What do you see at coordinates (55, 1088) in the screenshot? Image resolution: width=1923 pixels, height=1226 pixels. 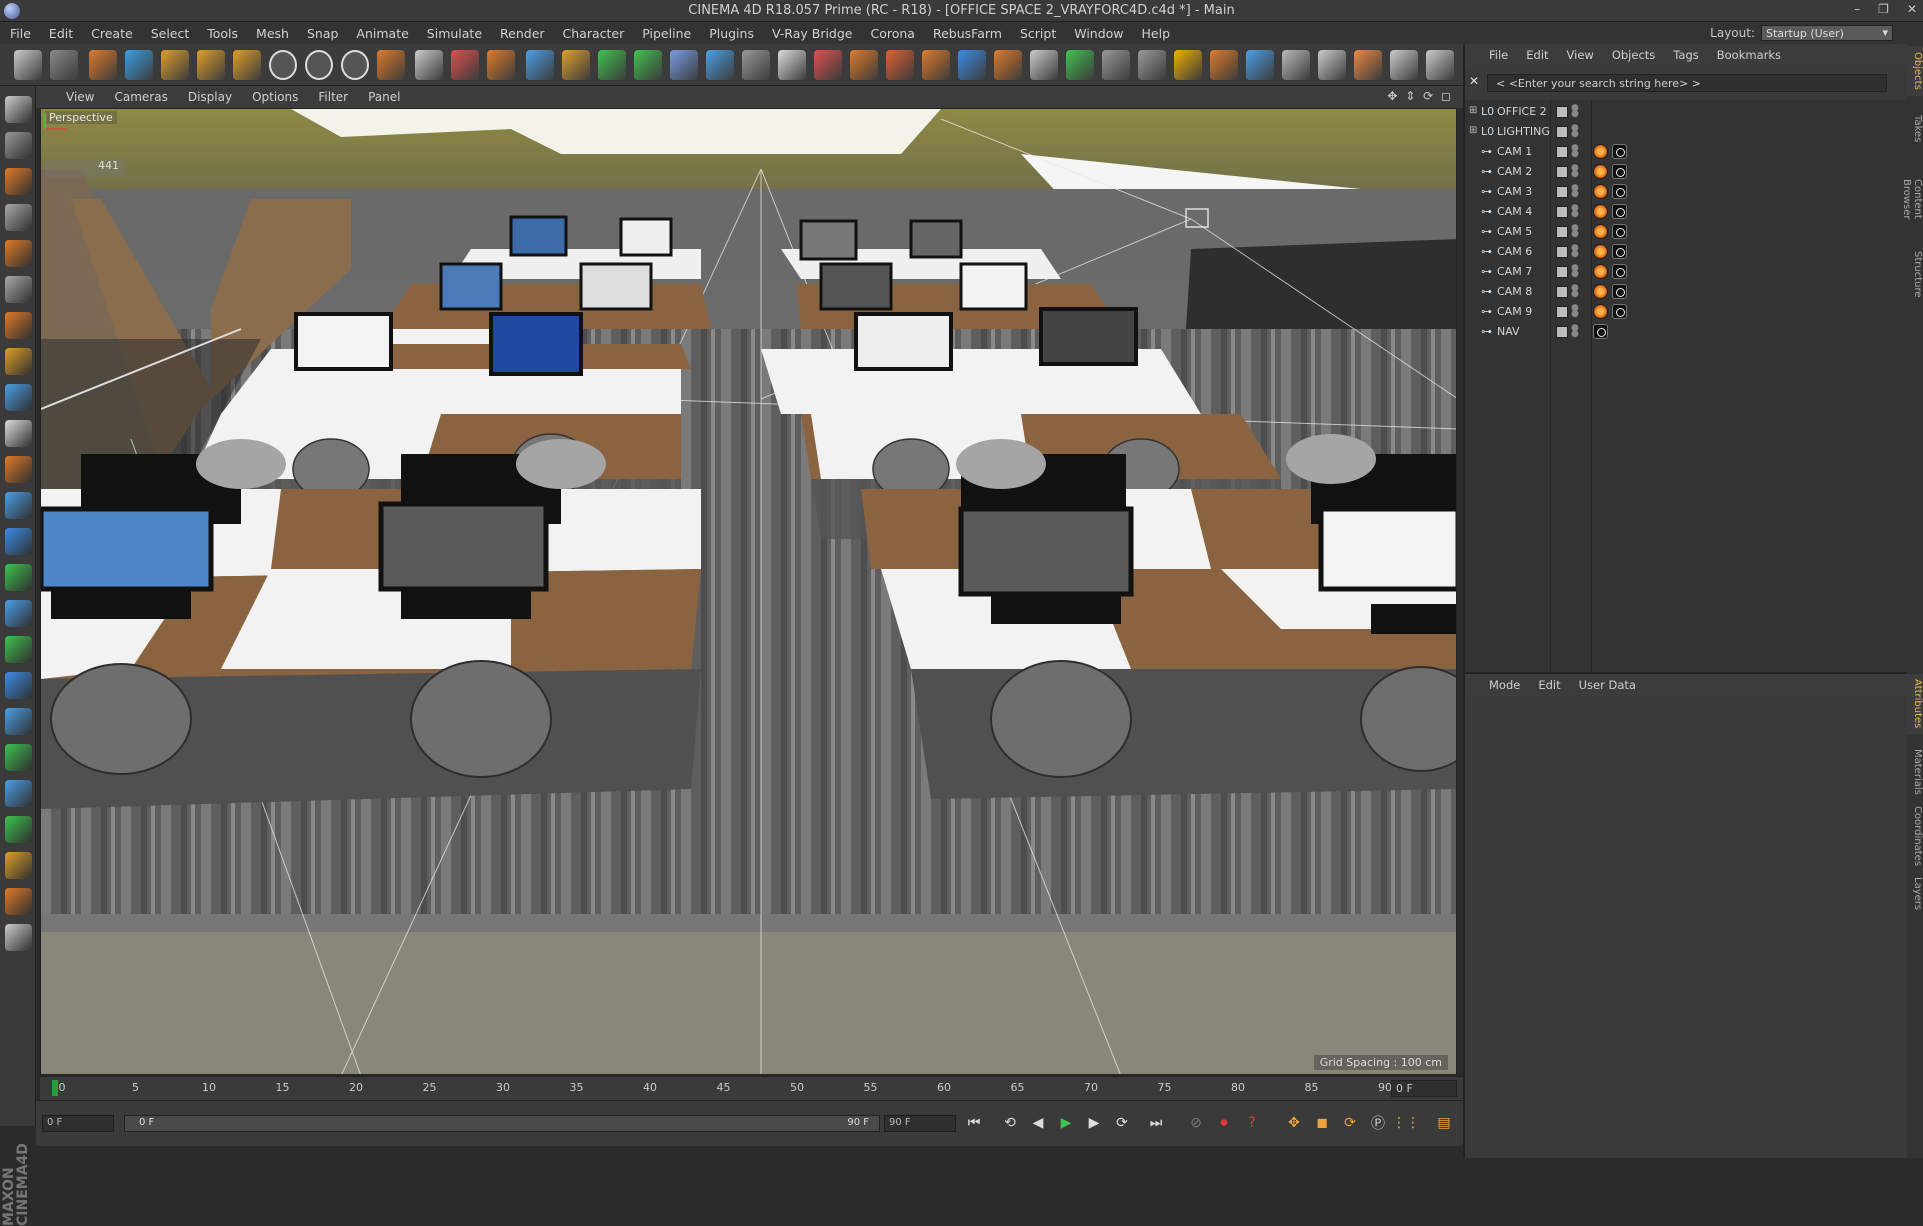 I see `timeline-playhead` at bounding box center [55, 1088].